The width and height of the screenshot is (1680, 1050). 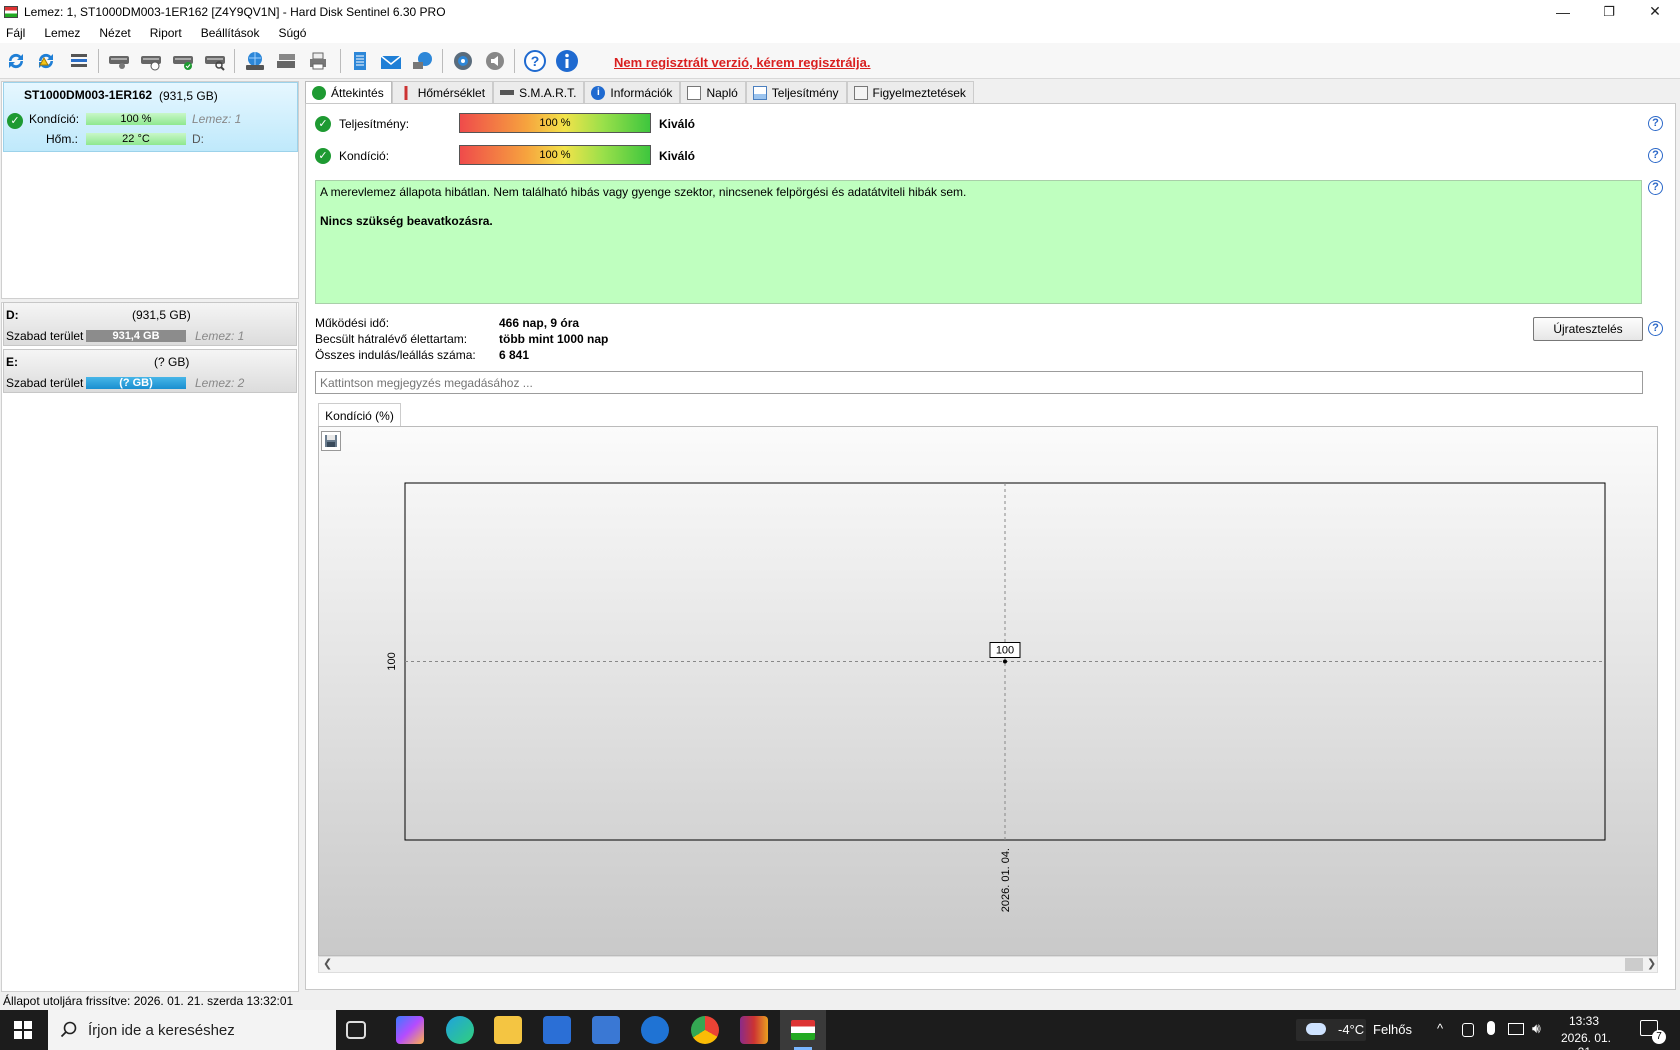 What do you see at coordinates (360, 61) in the screenshot?
I see `report-list-icon` at bounding box center [360, 61].